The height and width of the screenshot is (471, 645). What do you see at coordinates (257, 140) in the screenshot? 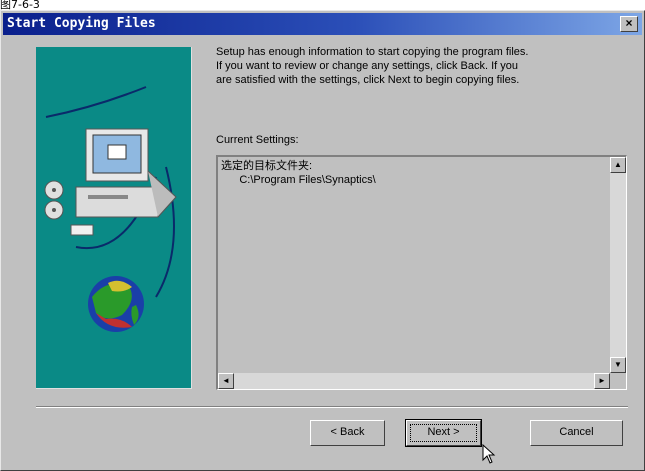
I see `current-settings-label: Current Settings:` at bounding box center [257, 140].